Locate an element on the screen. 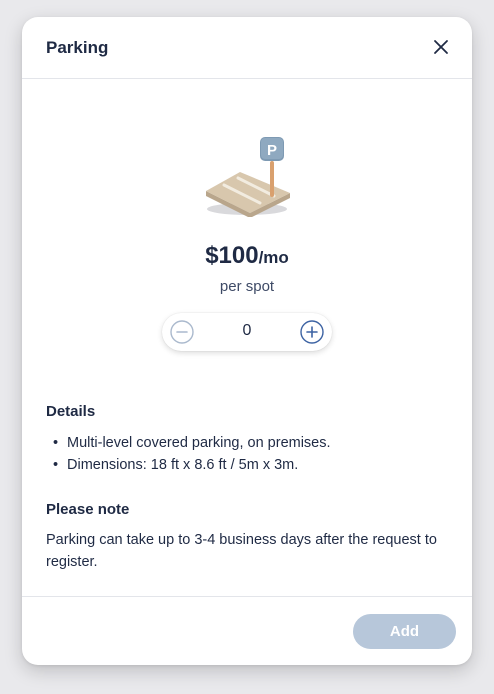 This screenshot has width=494, height=694. parking-sign-letter: P is located at coordinates (272, 150).